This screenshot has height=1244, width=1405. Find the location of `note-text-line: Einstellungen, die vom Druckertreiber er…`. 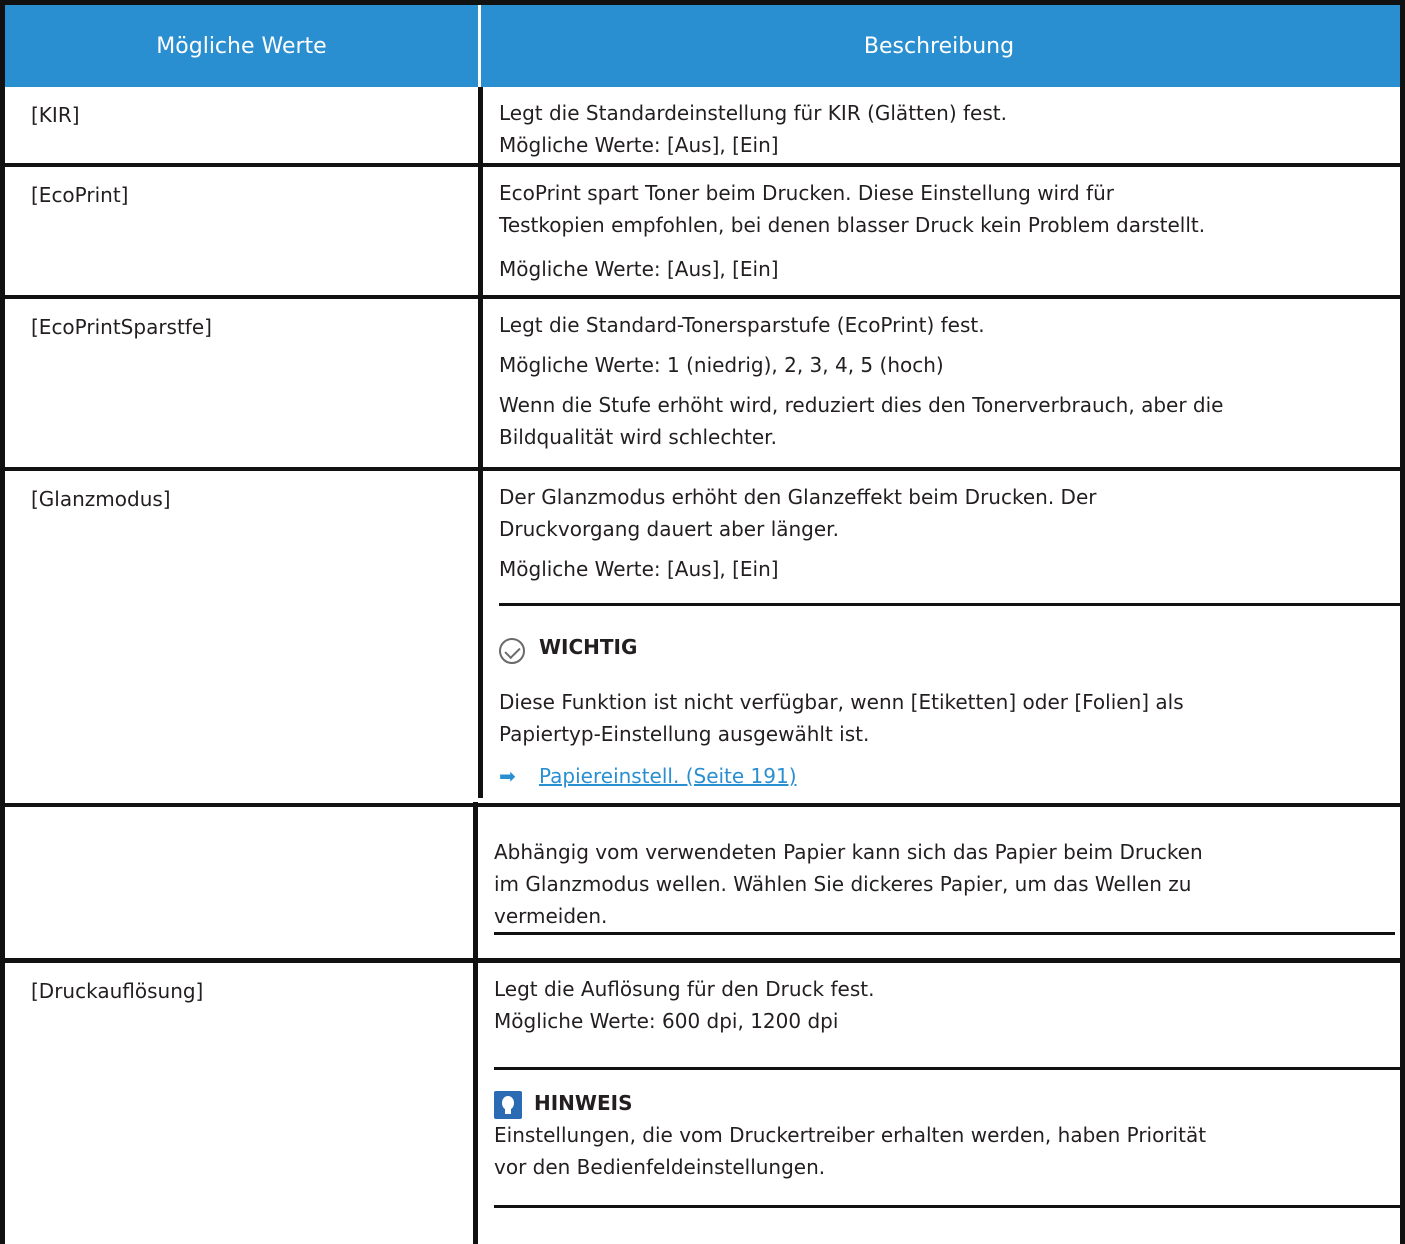

note-text-line: Einstellungen, die vom Druckertreiber er… is located at coordinates (850, 1135).